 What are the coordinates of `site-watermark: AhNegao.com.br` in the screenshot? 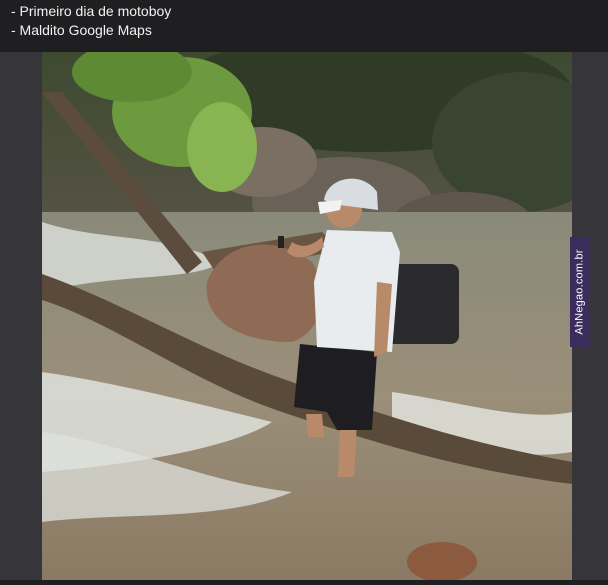 It's located at (579, 292).